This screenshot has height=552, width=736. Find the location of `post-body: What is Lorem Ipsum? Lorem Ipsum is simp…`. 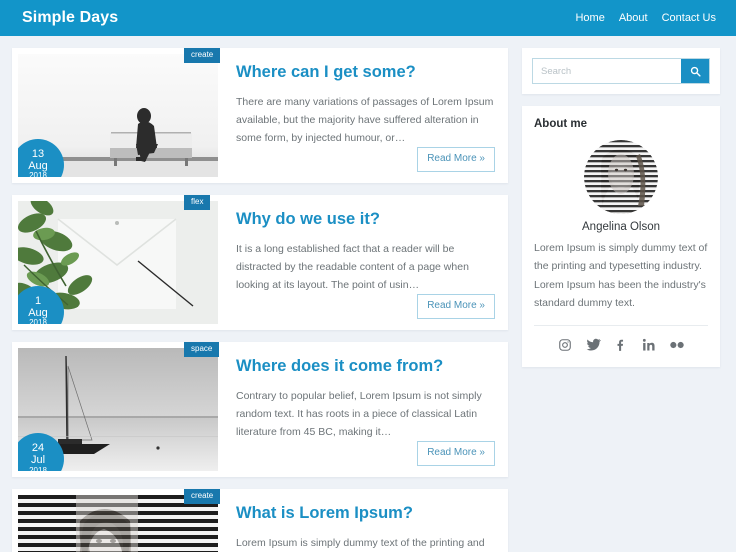

post-body: What is Lorem Ipsum? Lorem Ipsum is simp… is located at coordinates (360, 523).